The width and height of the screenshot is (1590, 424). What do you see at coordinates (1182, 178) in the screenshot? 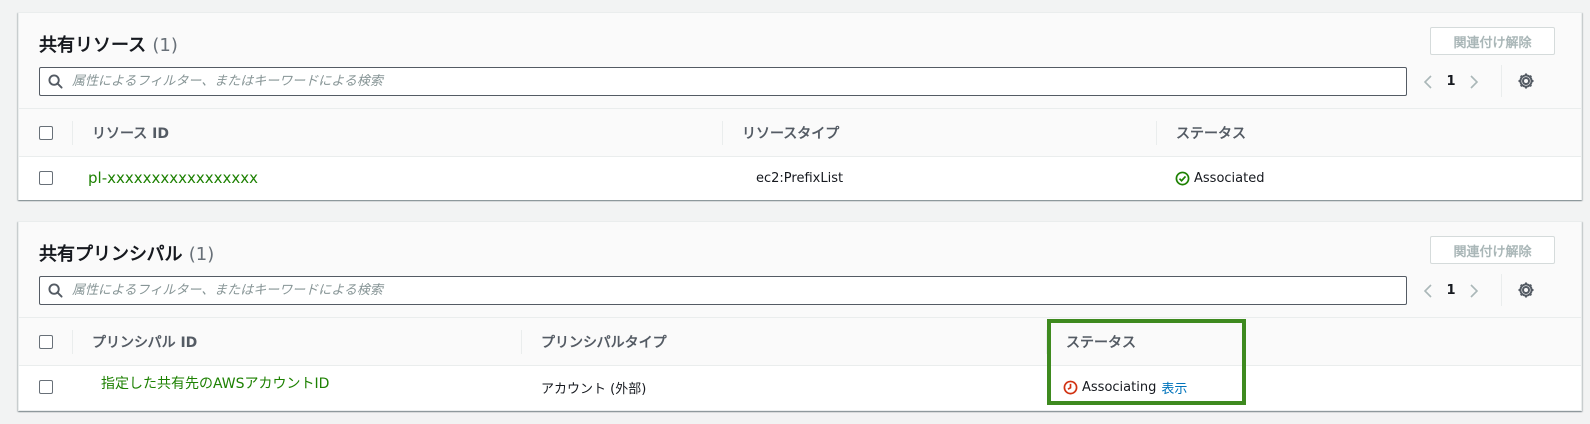
I see `check-circle-icon` at bounding box center [1182, 178].